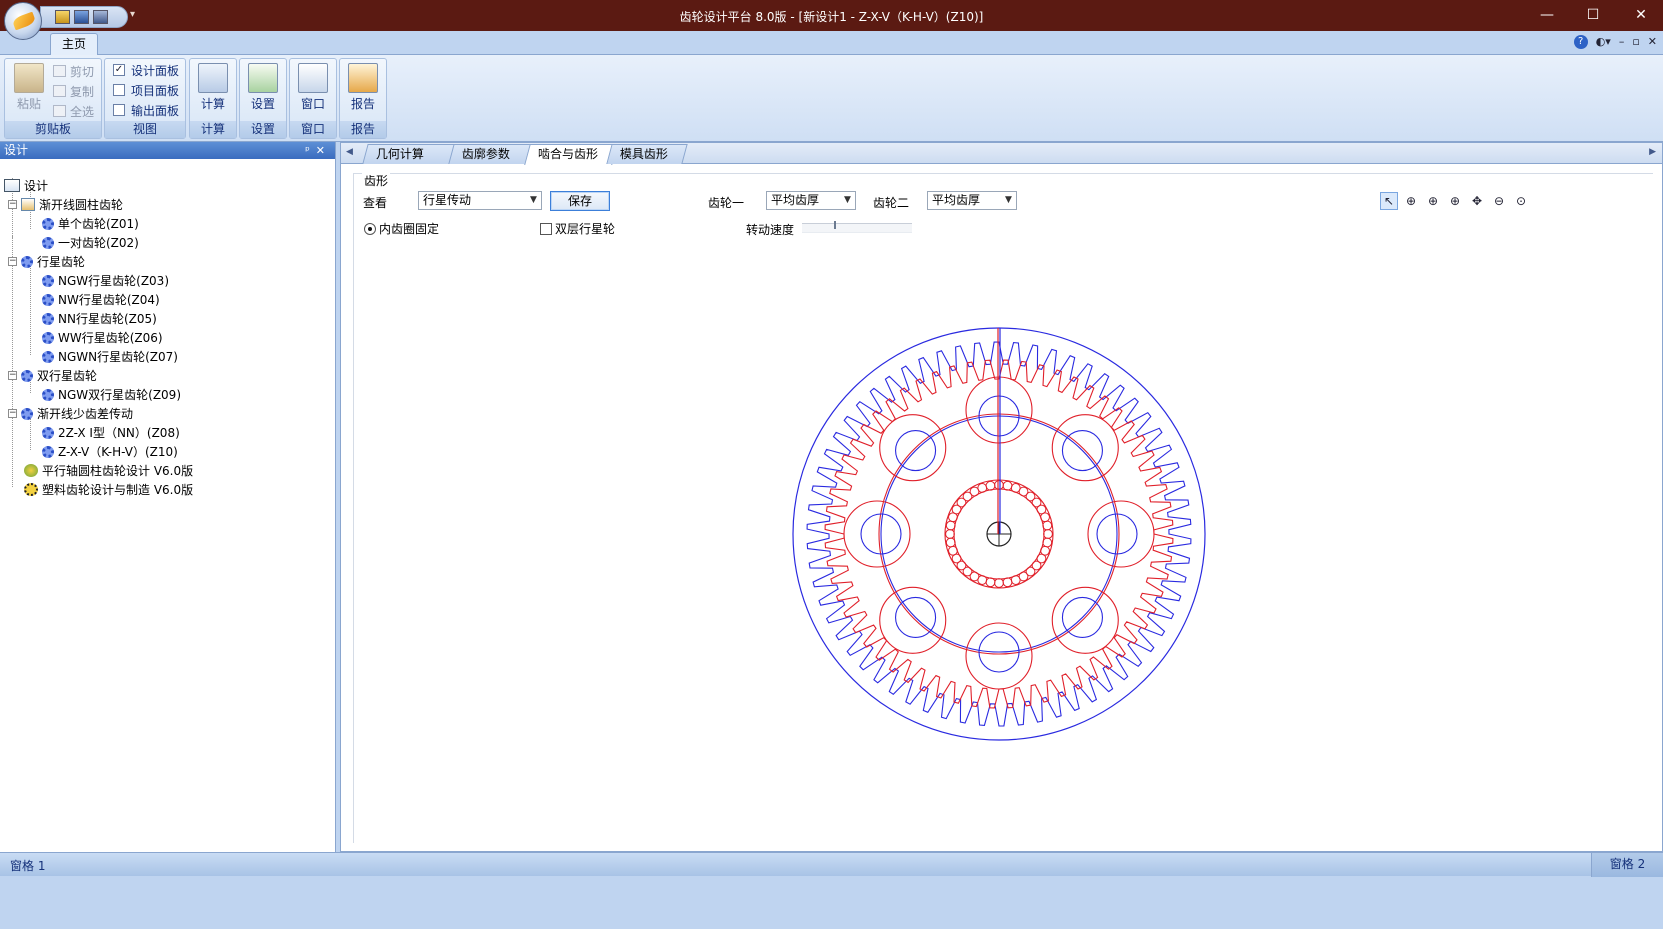 The image size is (1663, 929). What do you see at coordinates (313, 129) in the screenshot?
I see `group-label: 窗口` at bounding box center [313, 129].